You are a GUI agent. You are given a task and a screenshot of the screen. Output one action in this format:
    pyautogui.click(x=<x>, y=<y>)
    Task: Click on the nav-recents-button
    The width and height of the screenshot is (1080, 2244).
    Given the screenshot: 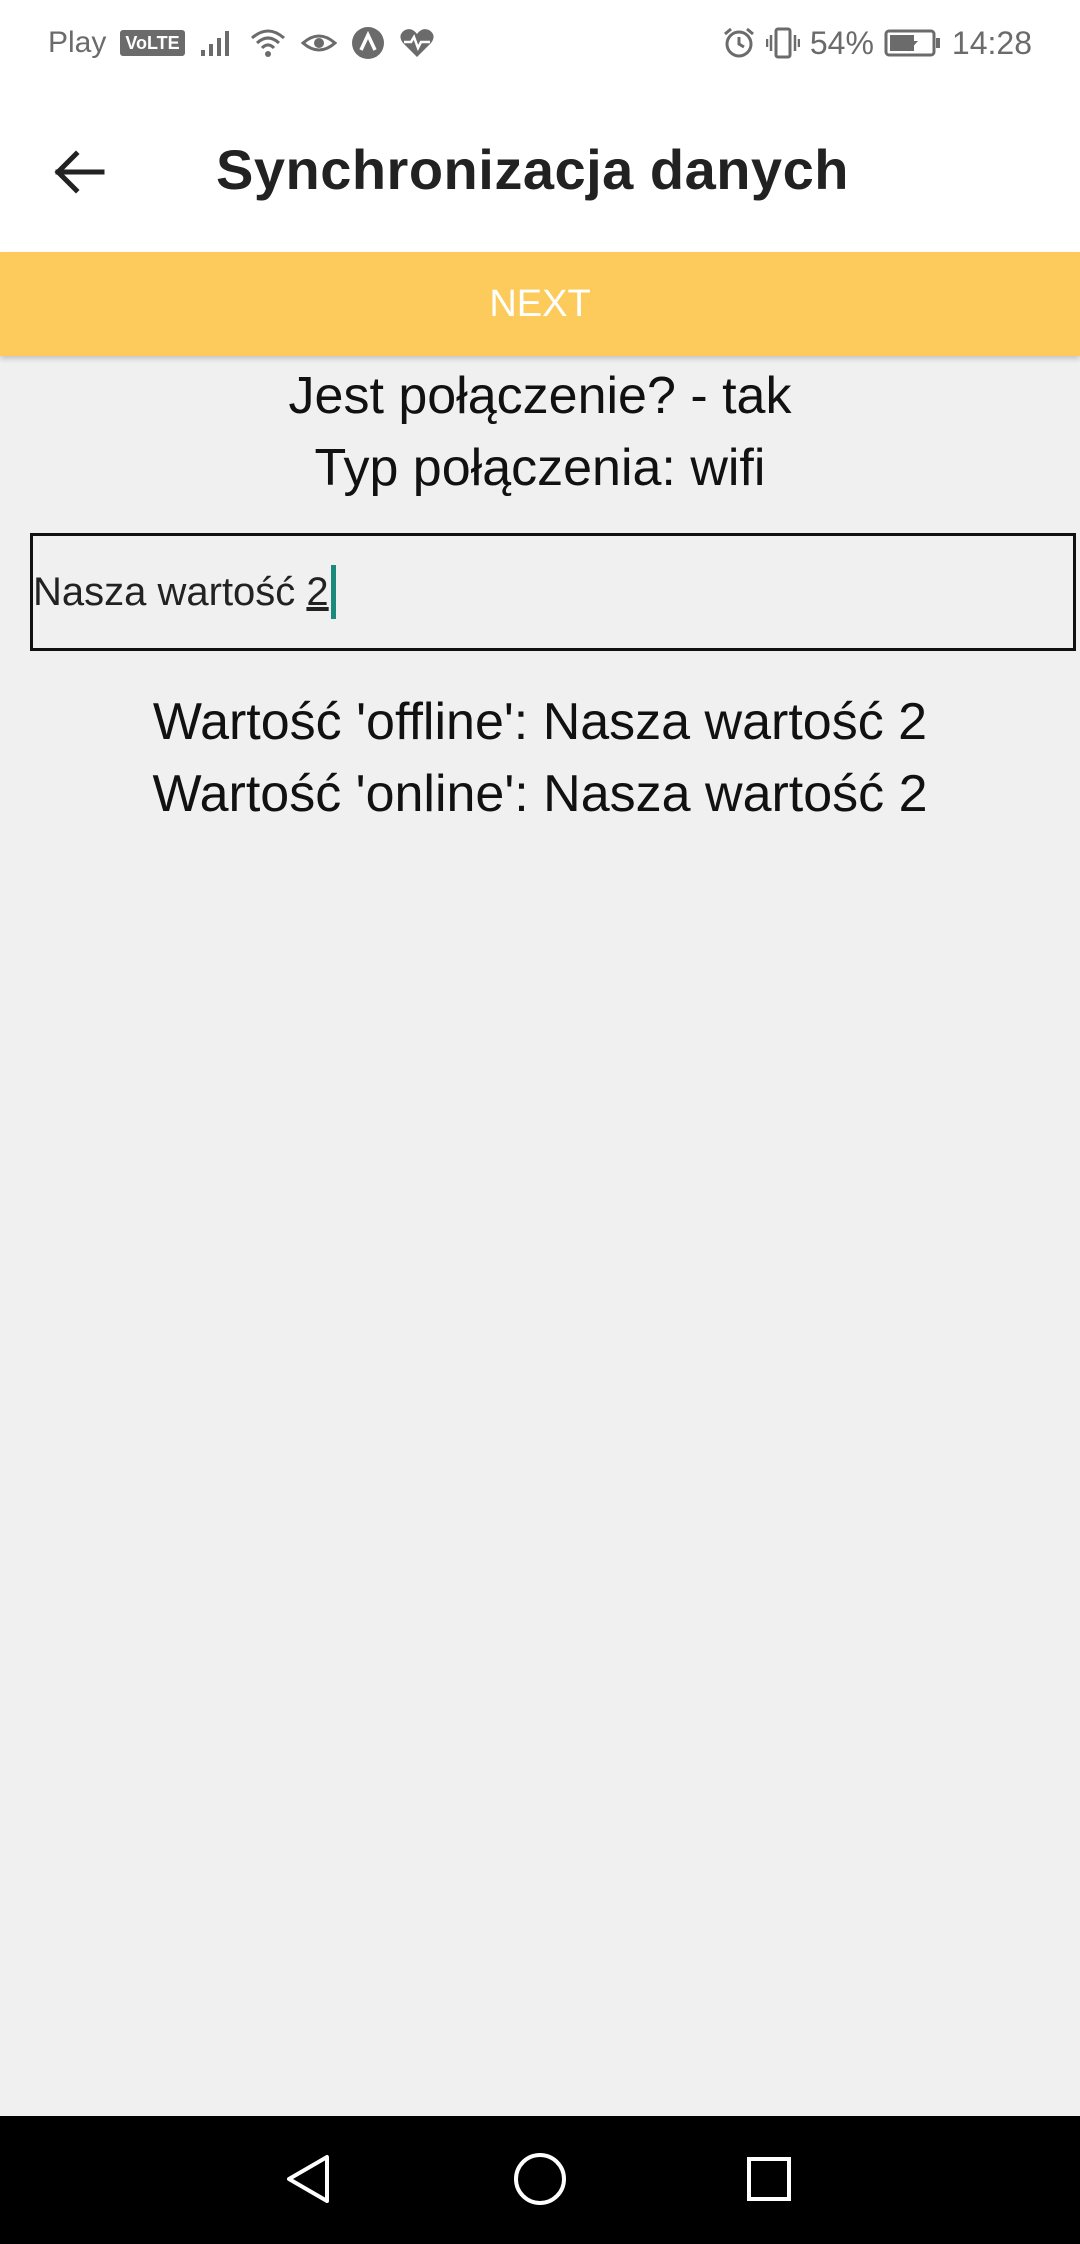 What is the action you would take?
    pyautogui.click(x=769, y=2181)
    